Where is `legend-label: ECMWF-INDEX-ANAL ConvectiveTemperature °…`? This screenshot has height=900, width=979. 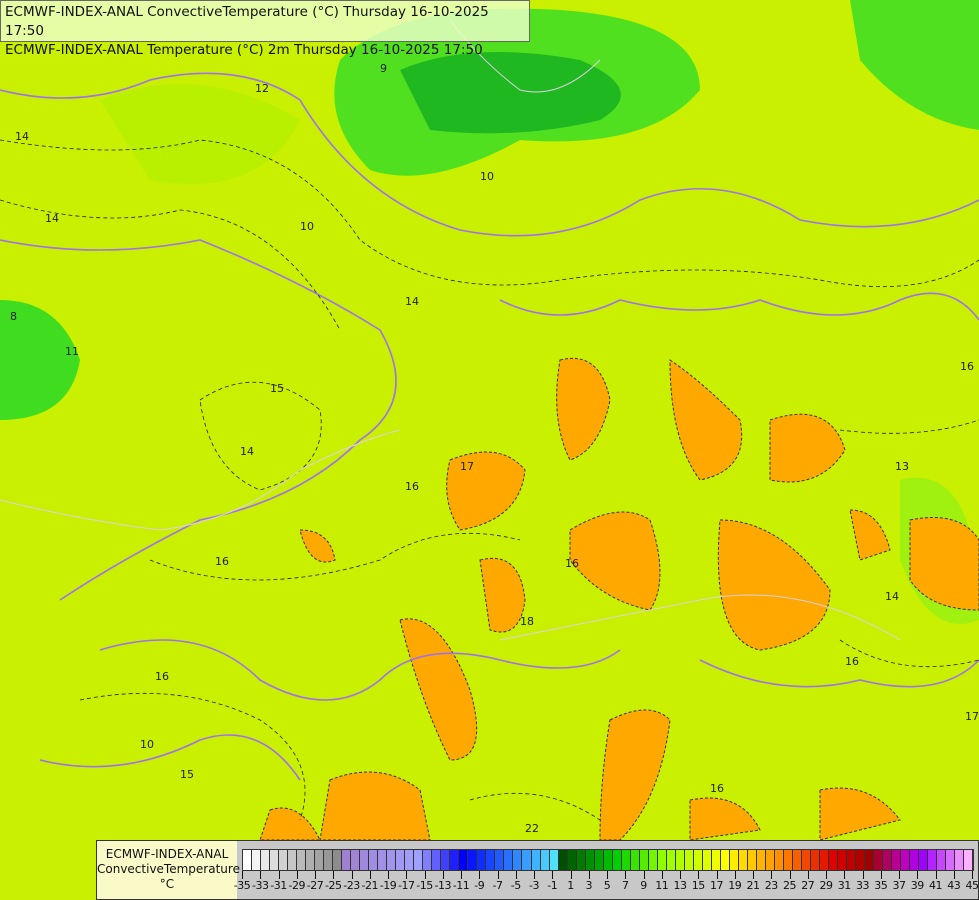 legend-label: ECMWF-INDEX-ANAL ConvectiveTemperature °… is located at coordinates (168, 870).